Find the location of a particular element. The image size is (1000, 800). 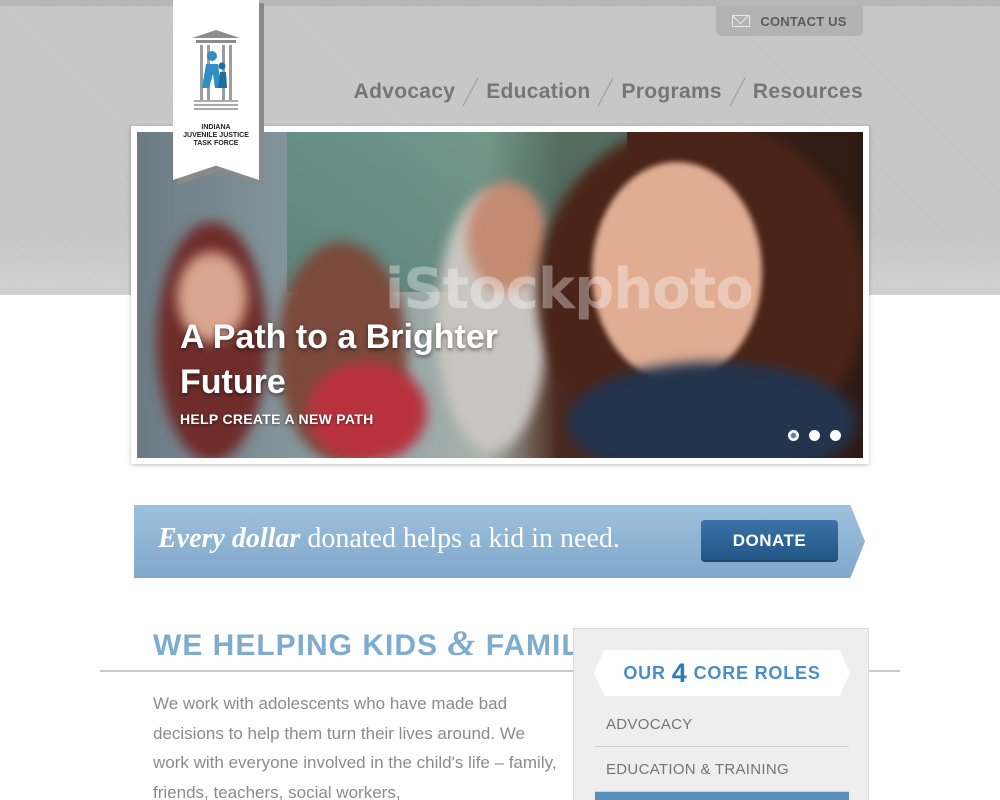

slider-pagination is located at coordinates (814, 435).